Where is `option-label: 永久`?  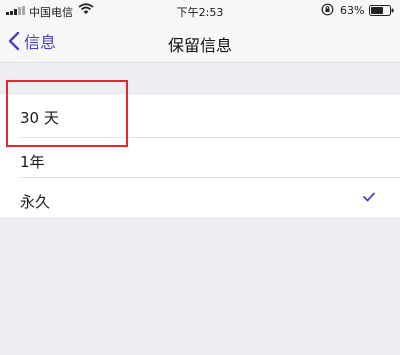 option-label: 永久 is located at coordinates (35, 202).